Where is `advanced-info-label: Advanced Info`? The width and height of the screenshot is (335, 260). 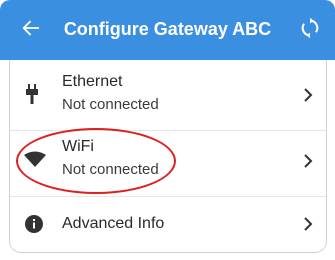
advanced-info-label: Advanced Info is located at coordinates (113, 223).